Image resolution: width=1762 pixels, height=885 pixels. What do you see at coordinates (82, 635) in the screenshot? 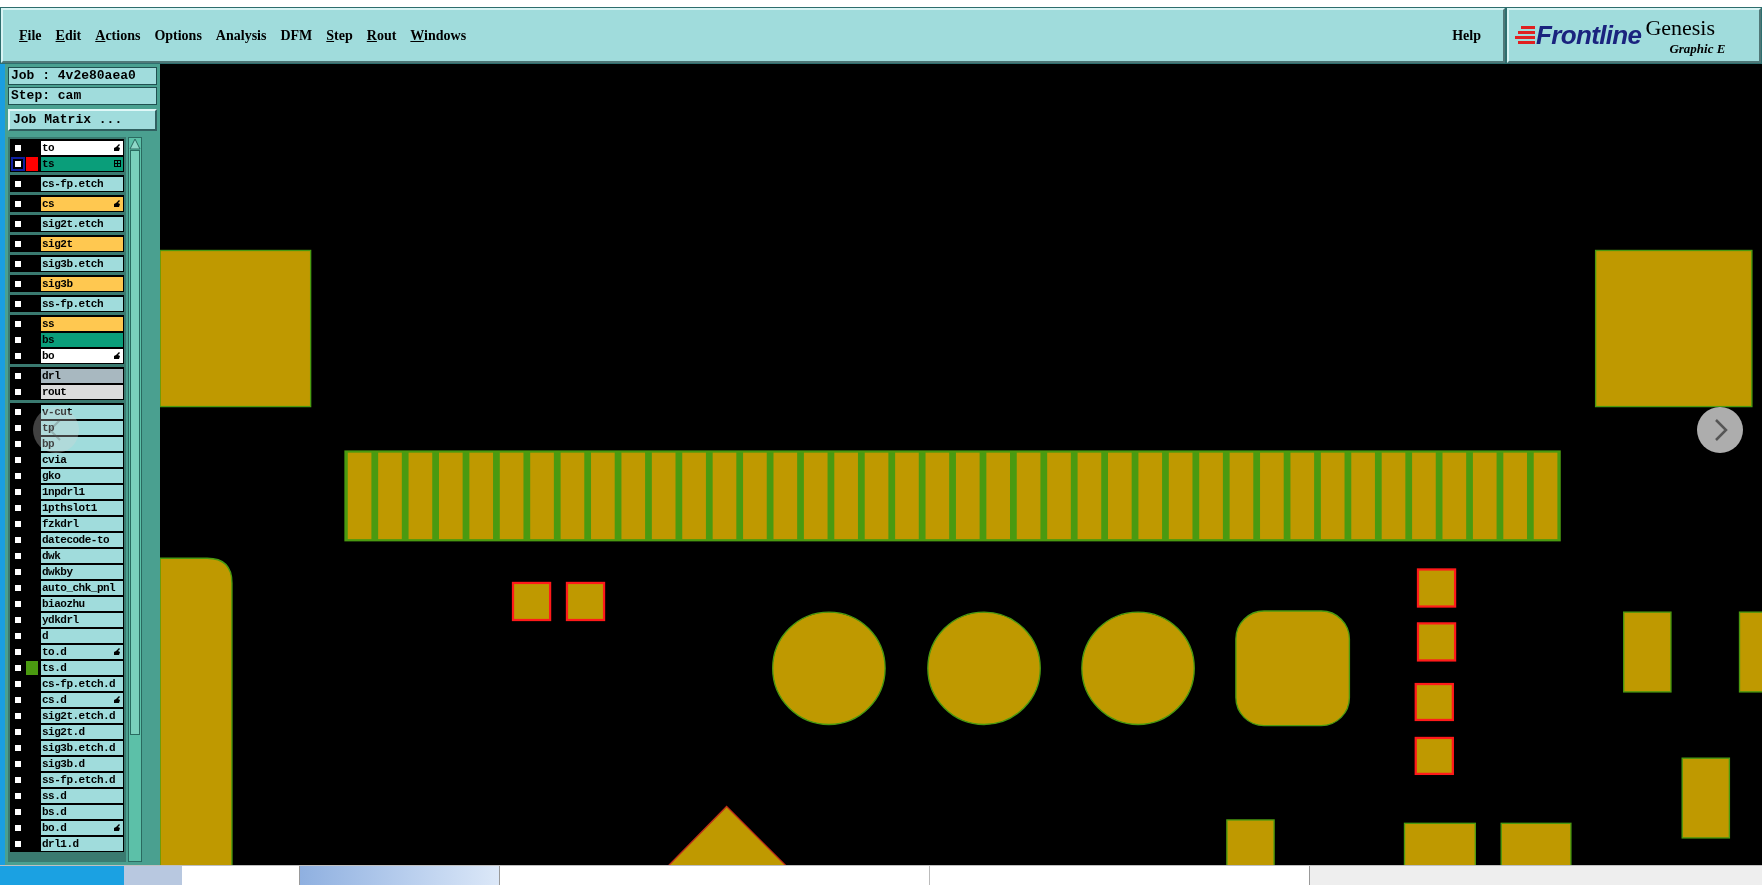
I see `layer-name: d` at bounding box center [82, 635].